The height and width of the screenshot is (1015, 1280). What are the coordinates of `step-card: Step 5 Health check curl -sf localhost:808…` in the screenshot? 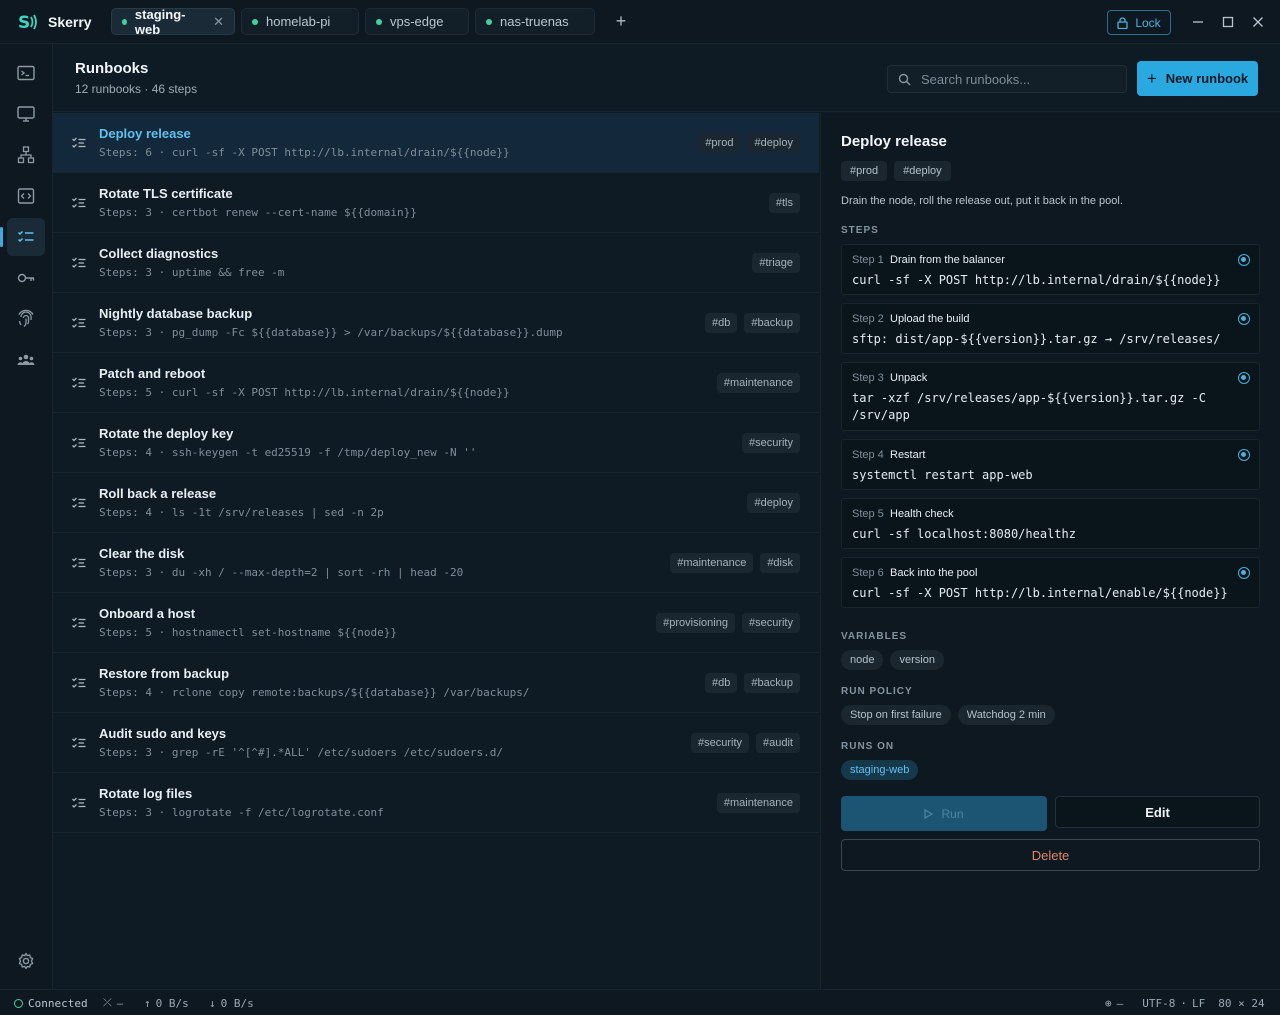 It's located at (1050, 523).